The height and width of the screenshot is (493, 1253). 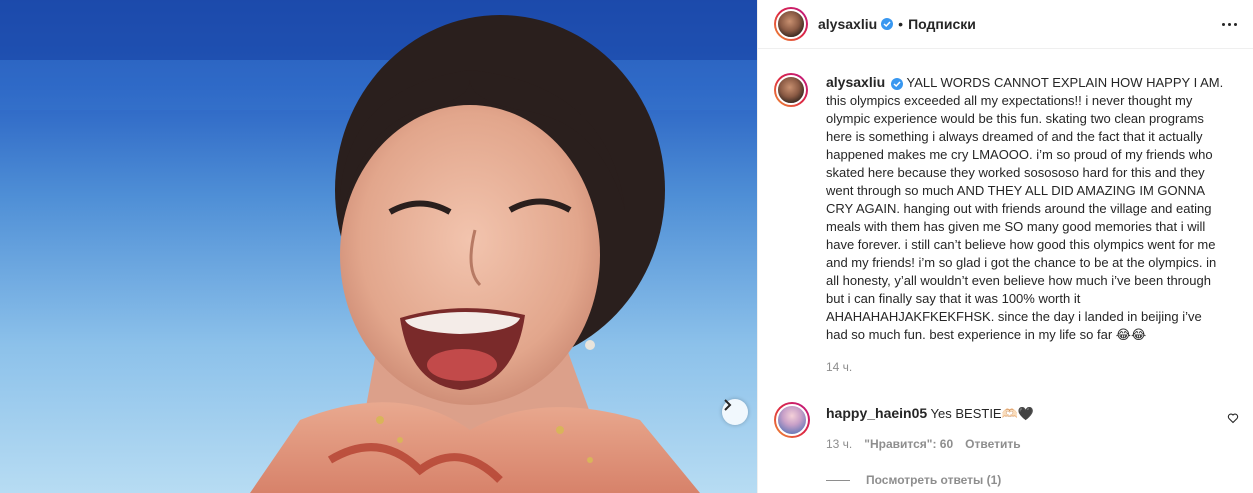 I want to click on caption-author-avatar, so click(x=791, y=90).